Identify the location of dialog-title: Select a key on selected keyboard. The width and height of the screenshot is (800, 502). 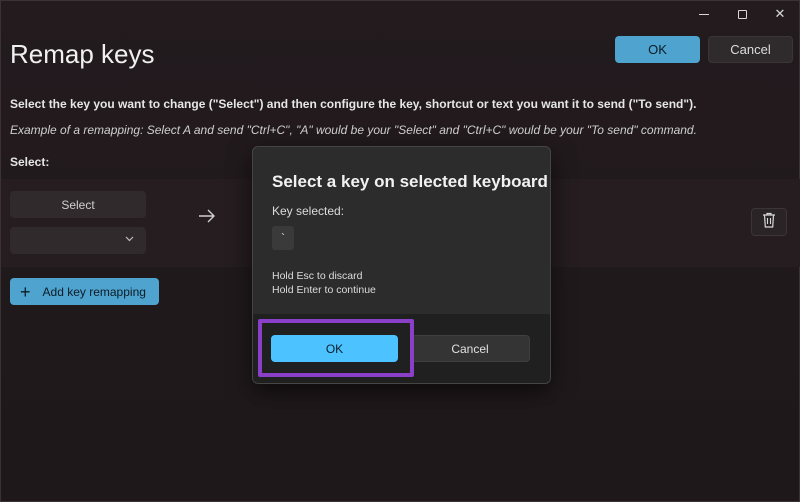
(410, 181).